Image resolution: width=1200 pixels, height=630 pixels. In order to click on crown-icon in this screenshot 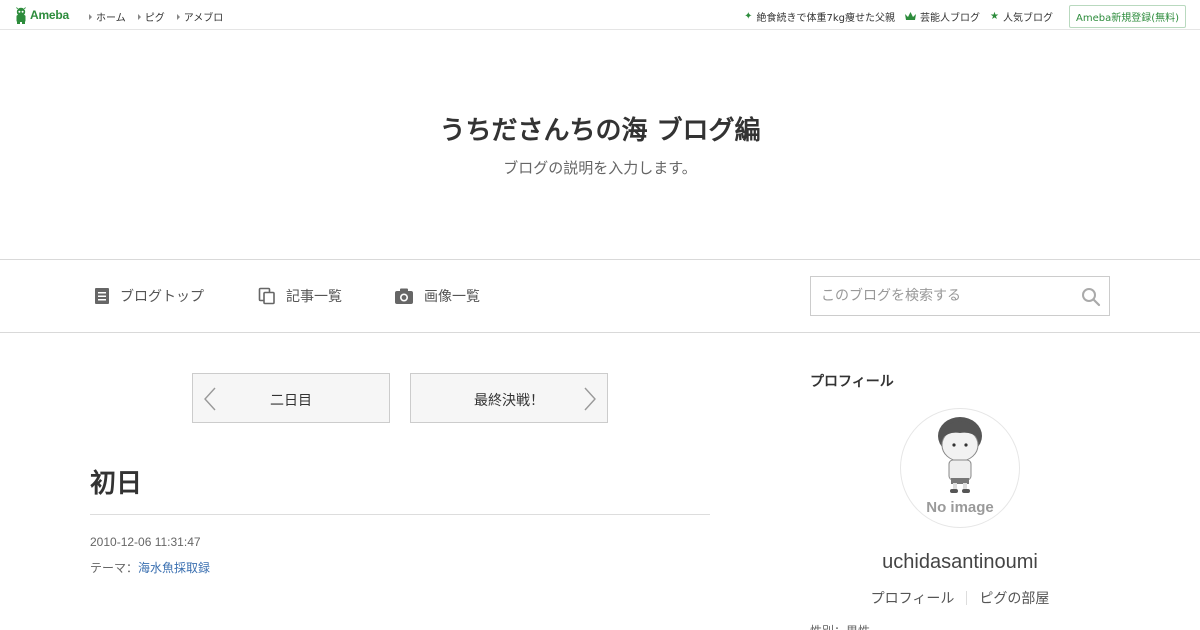, I will do `click(911, 16)`.